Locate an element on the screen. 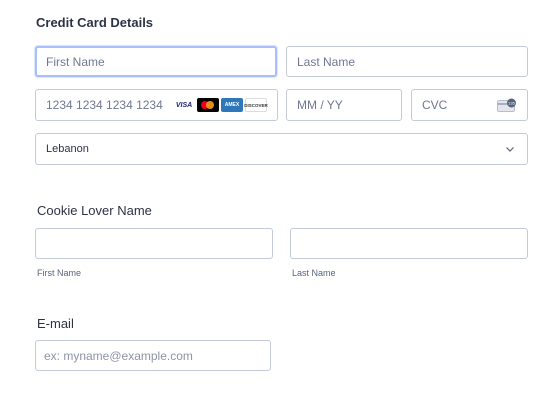 The width and height of the screenshot is (549, 400). cookie-first-name-sublabel: First Name is located at coordinates (59, 273).